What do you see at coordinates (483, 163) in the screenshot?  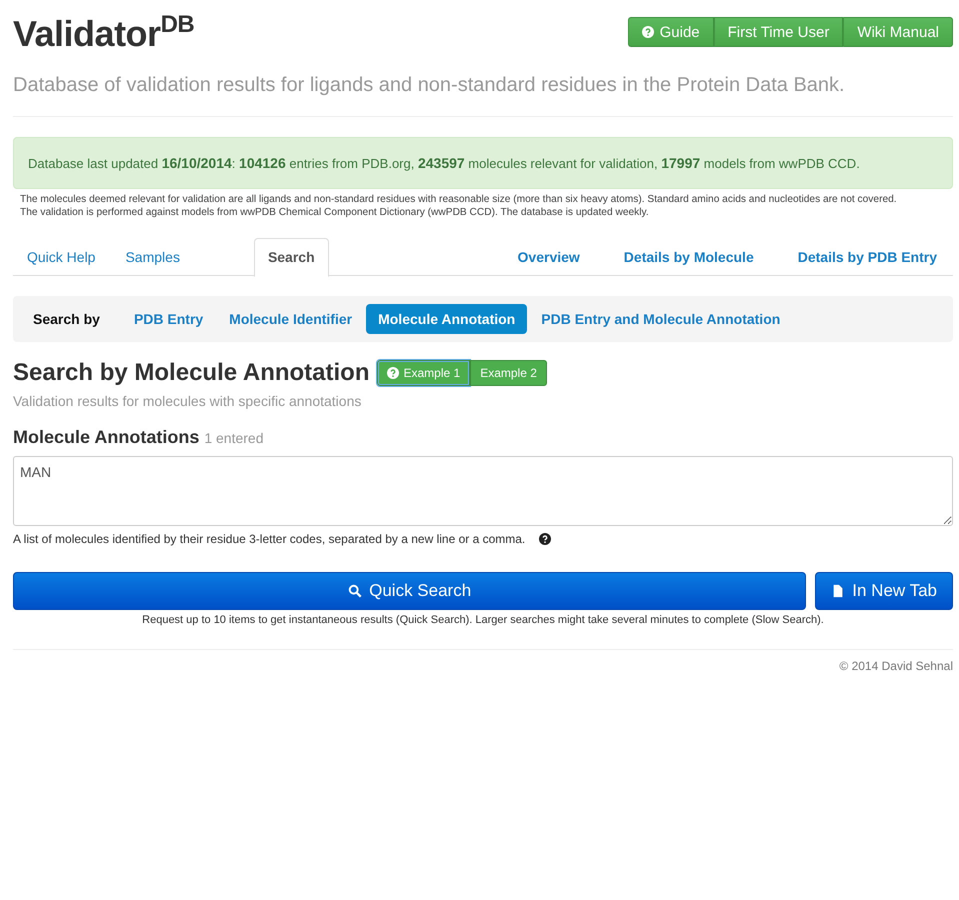 I see `update-alert: Database last updated 16/10/2014: 104126 entries from PDB.org, 243597 molecules relevant for validation, 17997 models from wwPDB CCD.` at bounding box center [483, 163].